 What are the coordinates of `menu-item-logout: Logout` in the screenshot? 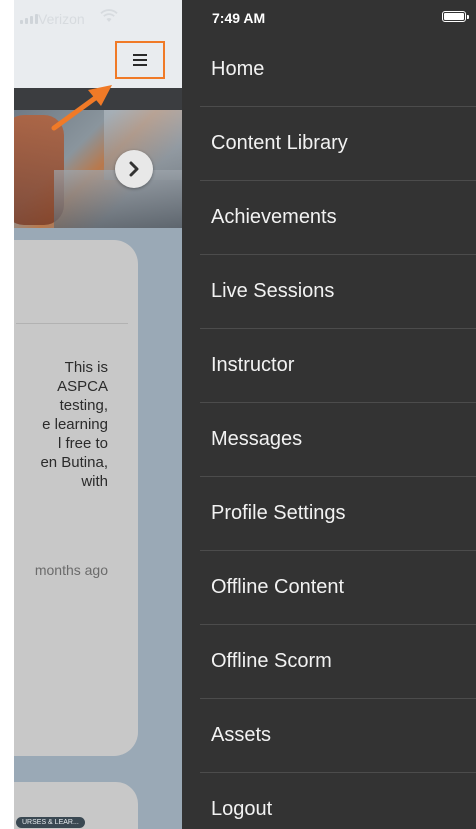 It's located at (329, 800).